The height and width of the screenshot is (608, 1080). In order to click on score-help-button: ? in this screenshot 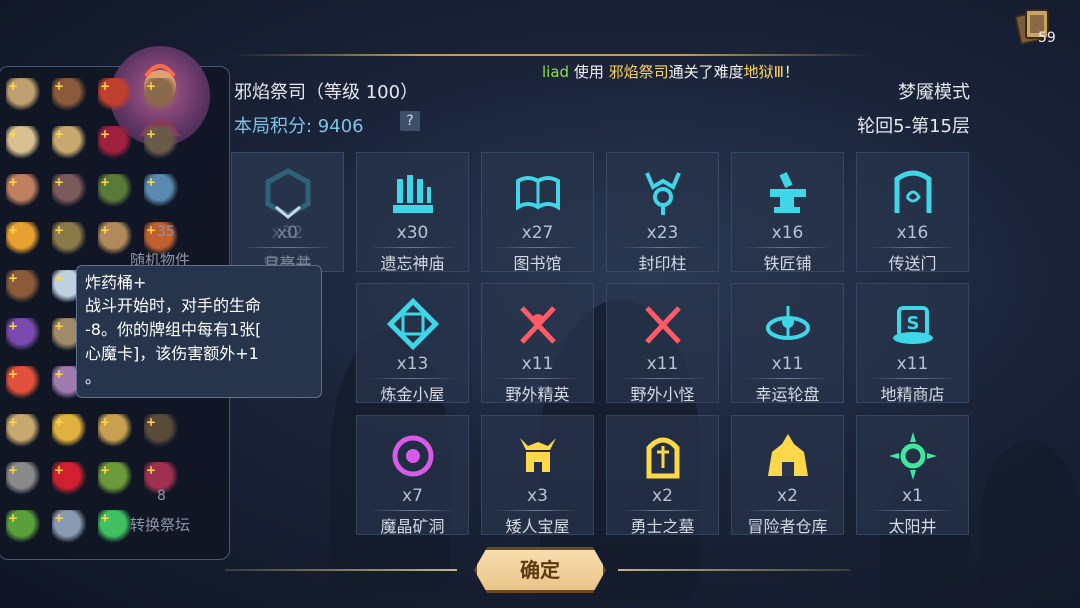, I will do `click(410, 121)`.